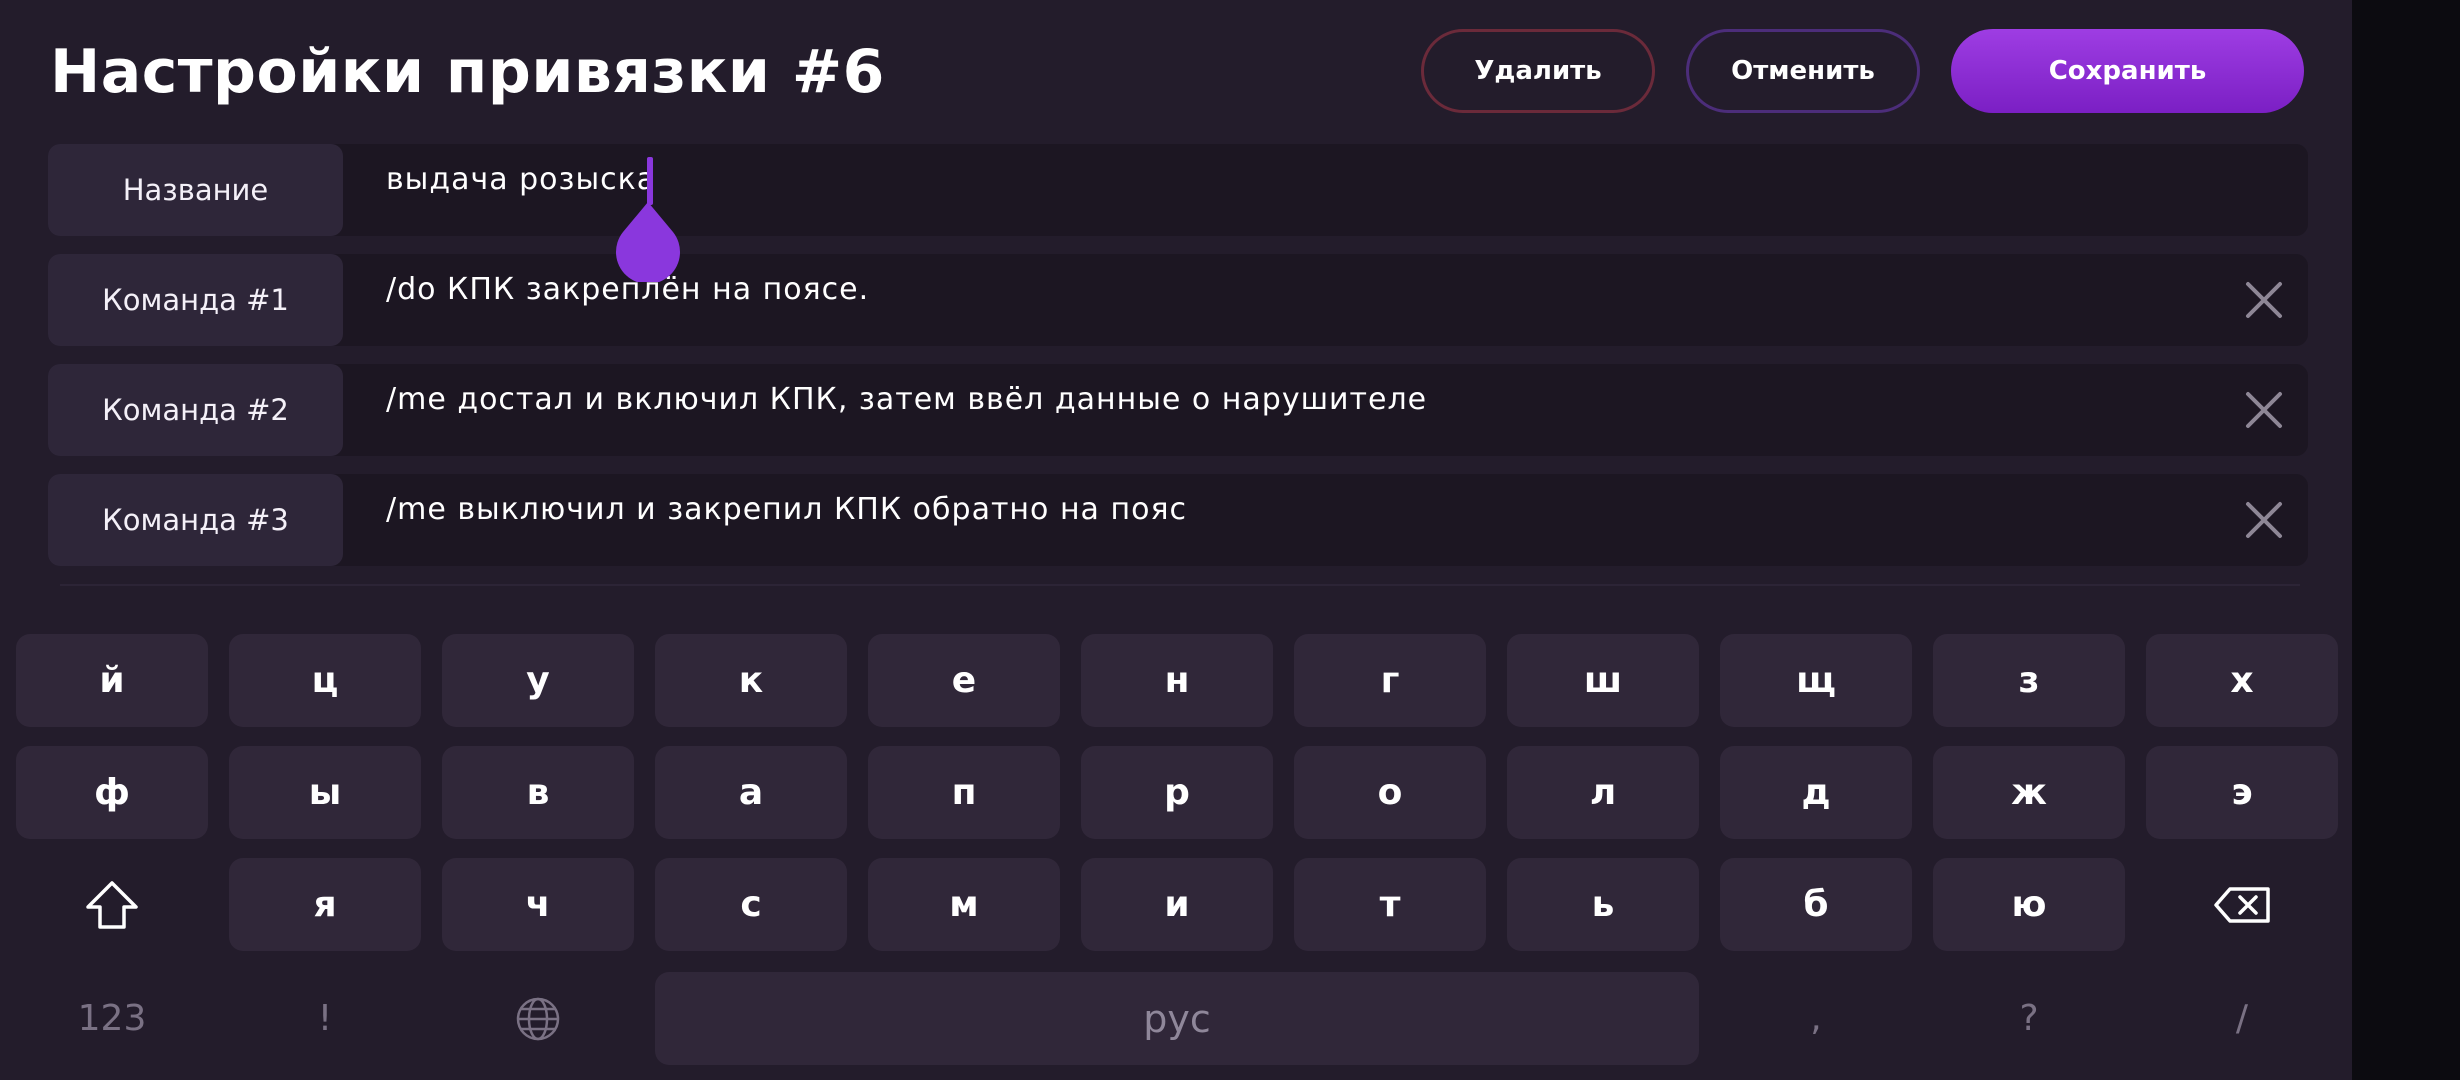  Describe the element at coordinates (325, 1018) in the screenshot. I see `key-exclamation: !` at that location.